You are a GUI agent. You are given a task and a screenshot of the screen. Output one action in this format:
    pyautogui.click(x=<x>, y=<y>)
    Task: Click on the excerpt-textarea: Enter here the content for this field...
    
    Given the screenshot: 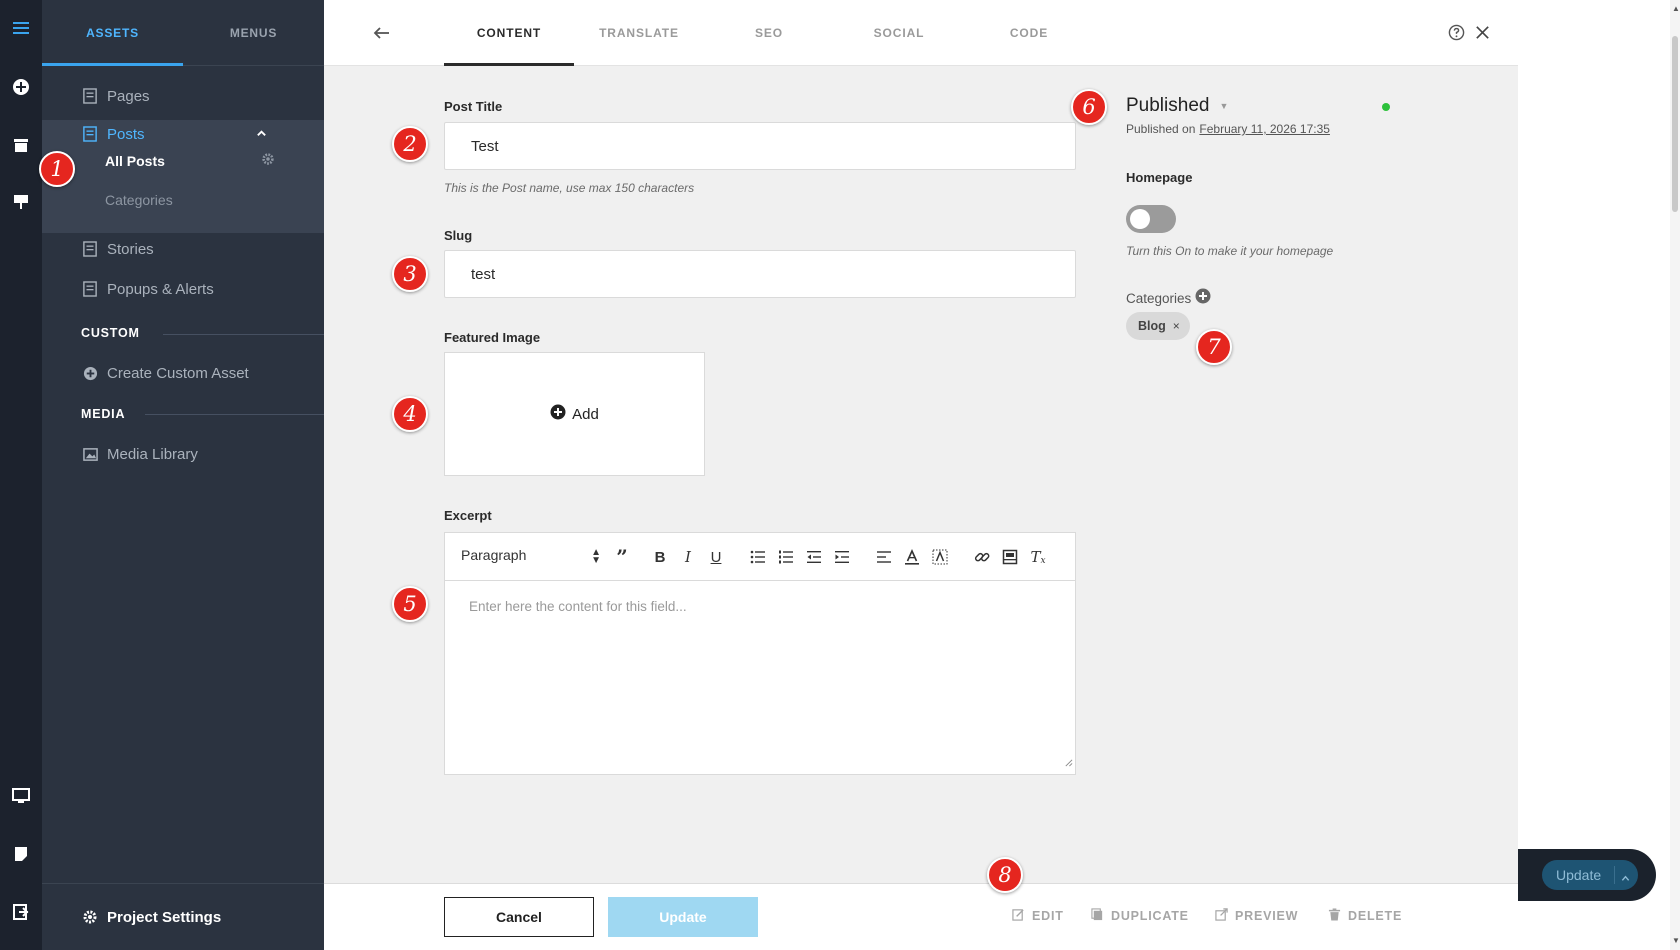 What is the action you would take?
    pyautogui.click(x=578, y=606)
    